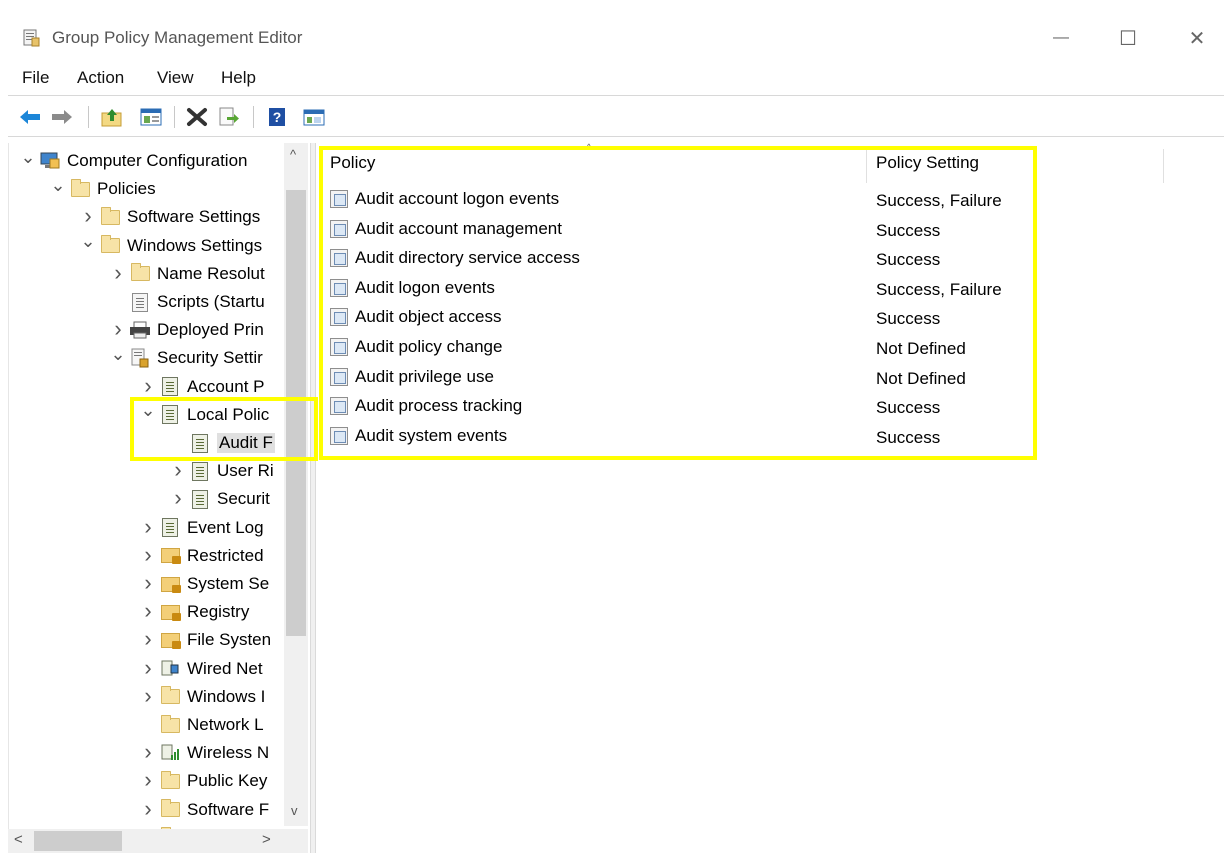 The image size is (1224, 853). Describe the element at coordinates (314, 117) in the screenshot. I see `properties-view-button` at that location.